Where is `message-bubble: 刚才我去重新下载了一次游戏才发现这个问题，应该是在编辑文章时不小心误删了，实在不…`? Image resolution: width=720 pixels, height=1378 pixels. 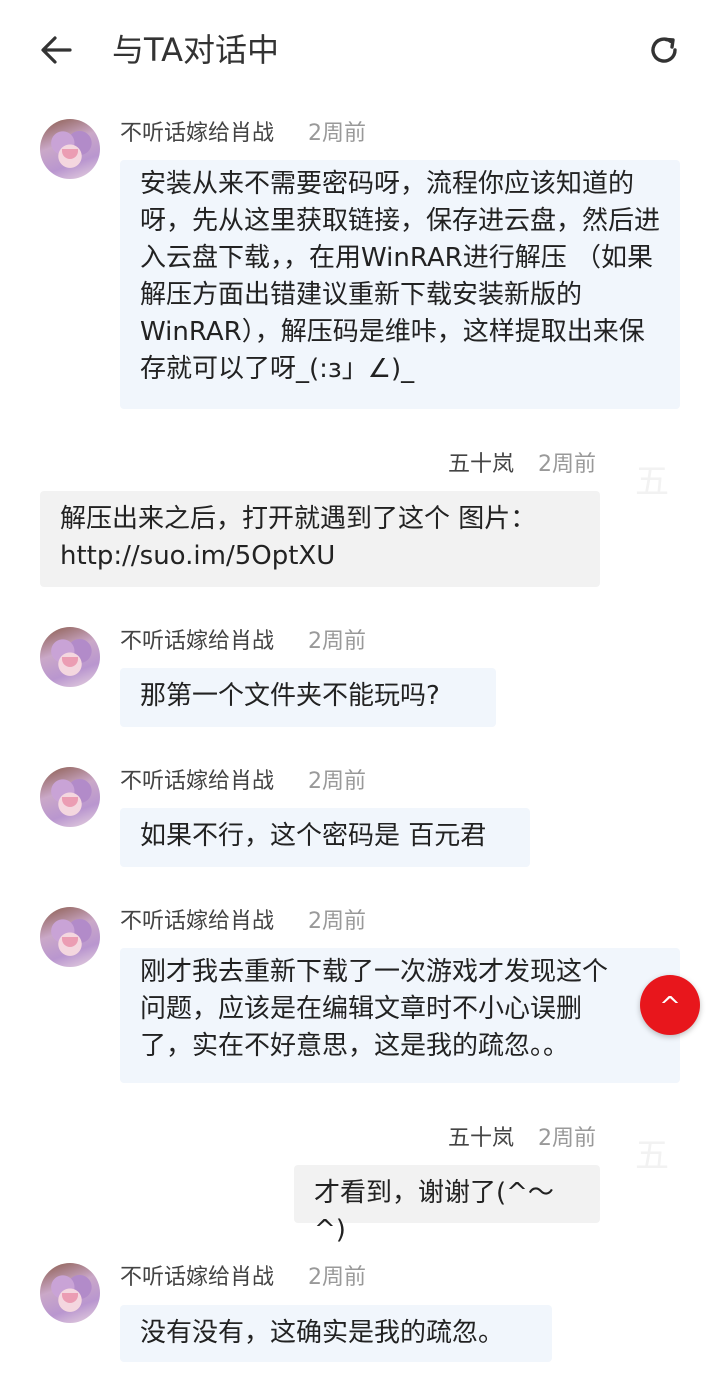 message-bubble: 刚才我去重新下载了一次游戏才发现这个问题，应该是在编辑文章时不小心误删了，实在不… is located at coordinates (400, 1015).